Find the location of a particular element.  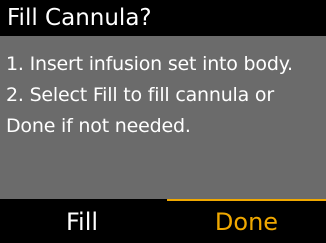

message-line-1: 1. Insert infusion set into body. is located at coordinates (149, 64).